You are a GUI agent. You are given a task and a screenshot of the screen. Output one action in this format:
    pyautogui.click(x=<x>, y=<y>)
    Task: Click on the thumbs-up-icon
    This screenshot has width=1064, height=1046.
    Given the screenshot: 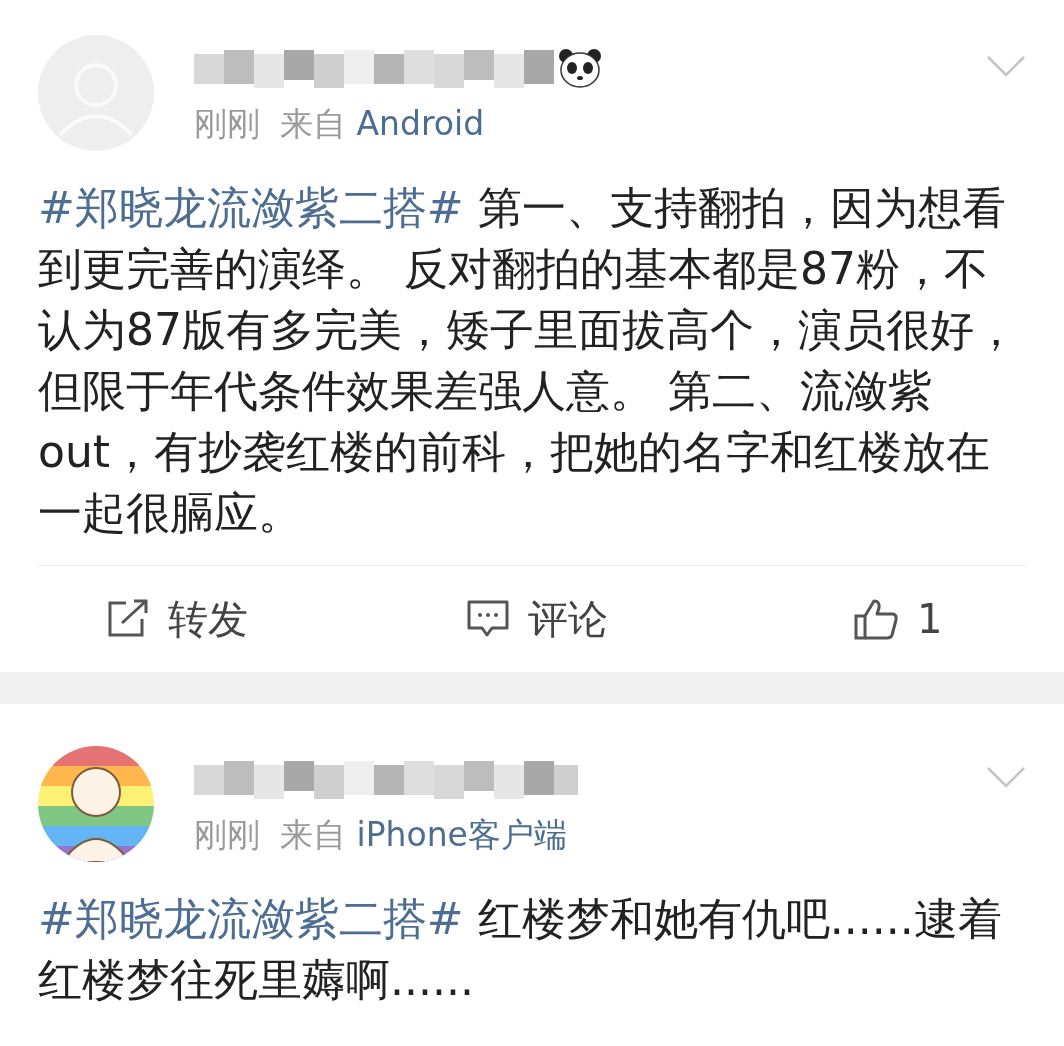 What is the action you would take?
    pyautogui.click(x=876, y=619)
    